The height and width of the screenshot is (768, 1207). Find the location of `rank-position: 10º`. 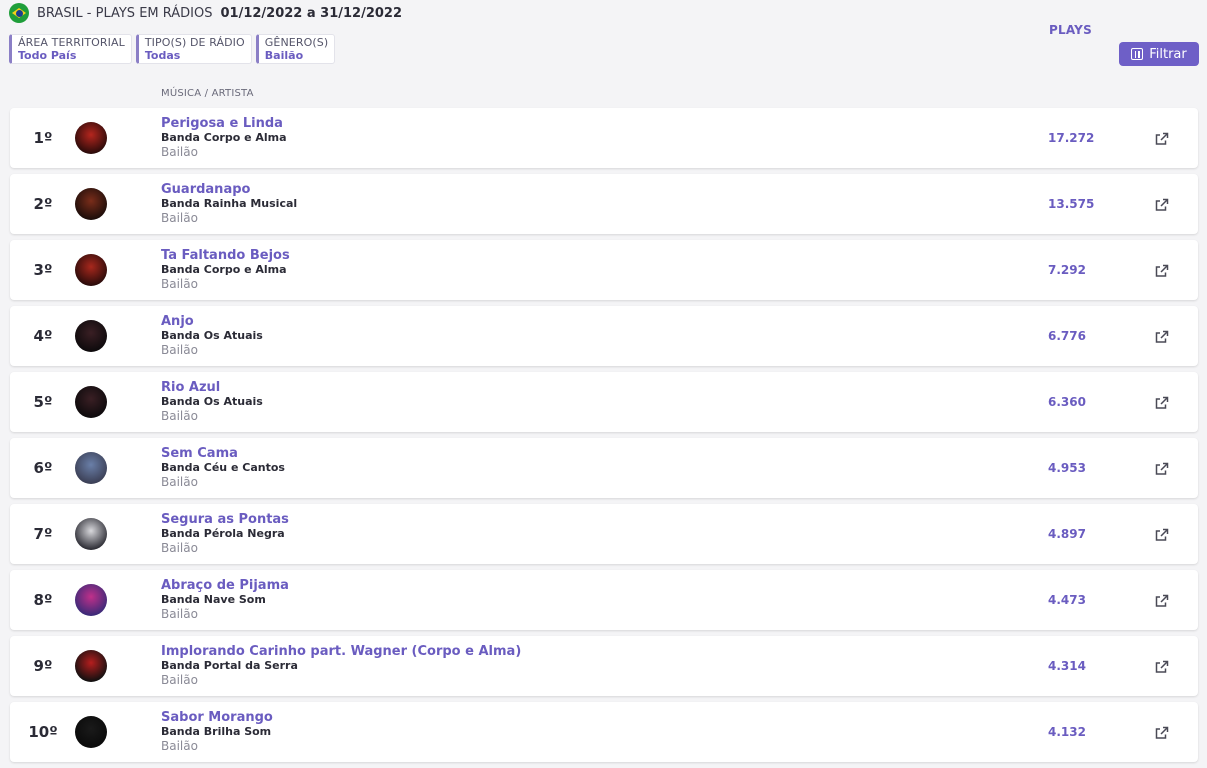

rank-position: 10º is located at coordinates (43, 732).